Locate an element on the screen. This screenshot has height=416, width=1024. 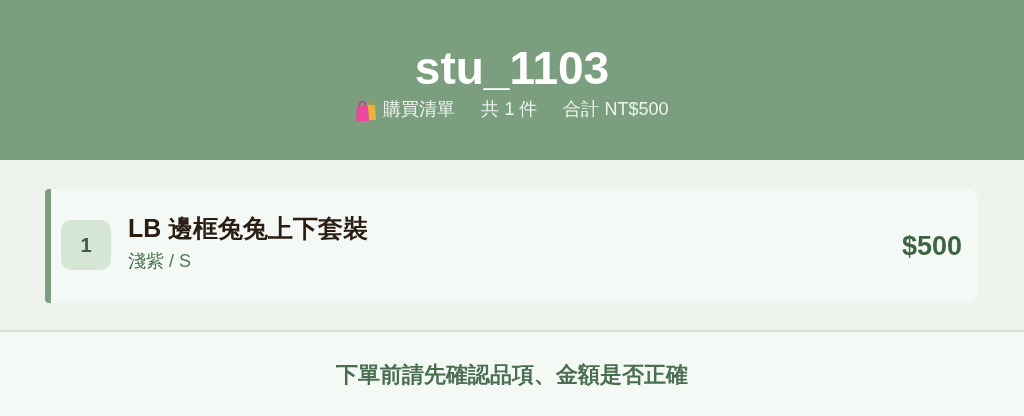
page-title: stu_1103 is located at coordinates (512, 68).